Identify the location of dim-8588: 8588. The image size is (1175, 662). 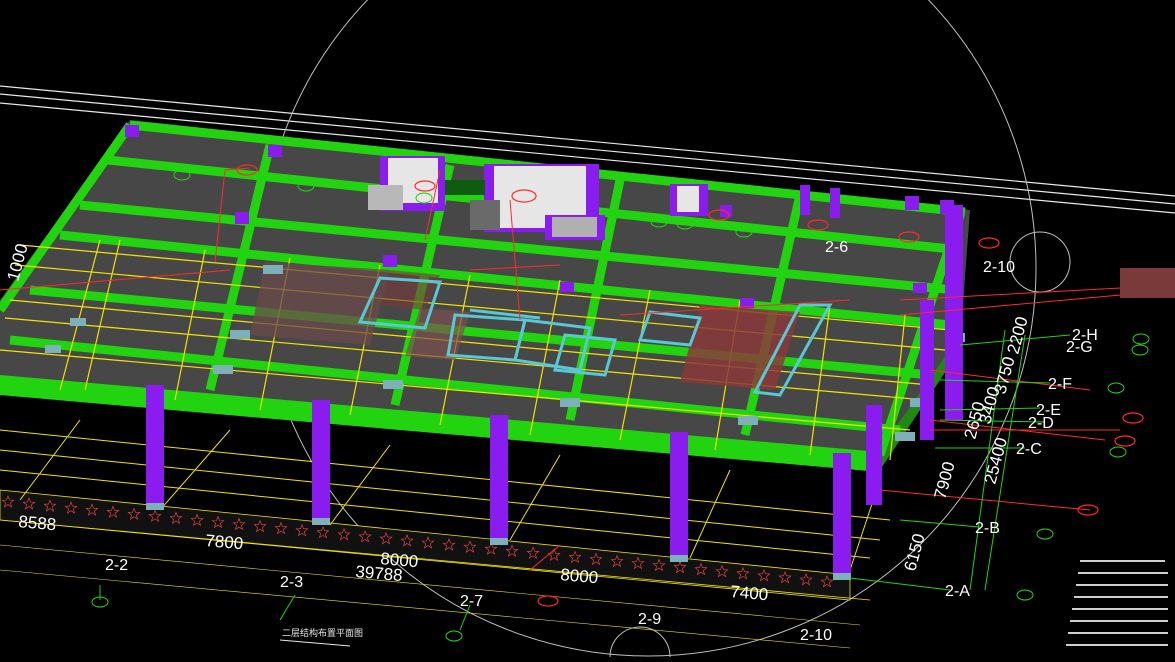
(37, 523).